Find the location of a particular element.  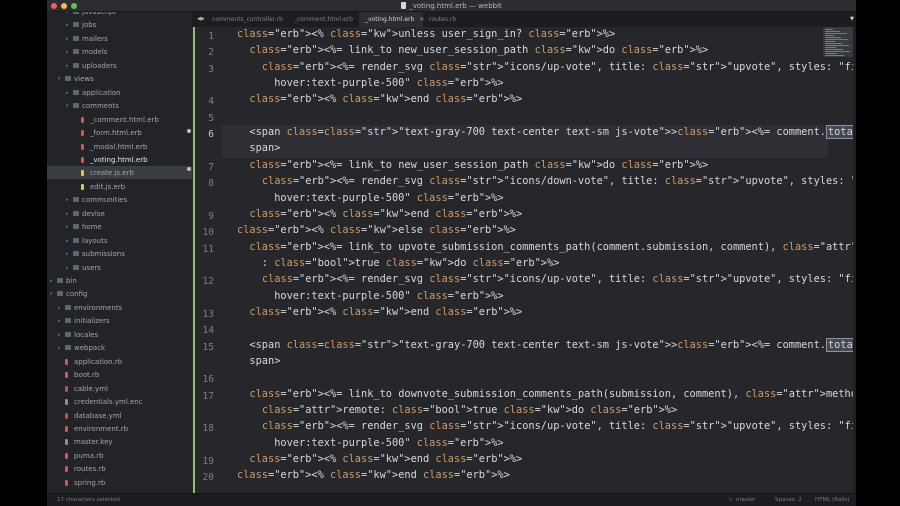

sidebar-item: ▸ uploaders is located at coordinates (119, 67).